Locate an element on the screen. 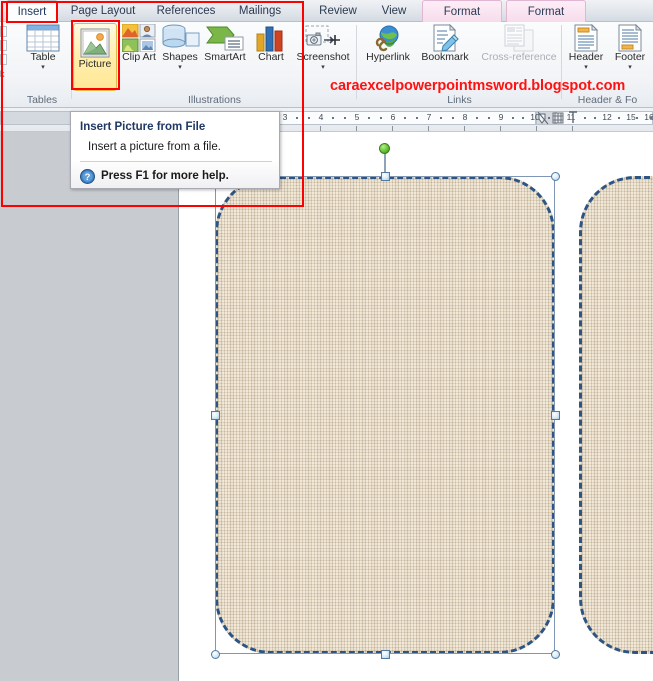 The height and width of the screenshot is (681, 653). ruler-number: 12 is located at coordinates (607, 117).